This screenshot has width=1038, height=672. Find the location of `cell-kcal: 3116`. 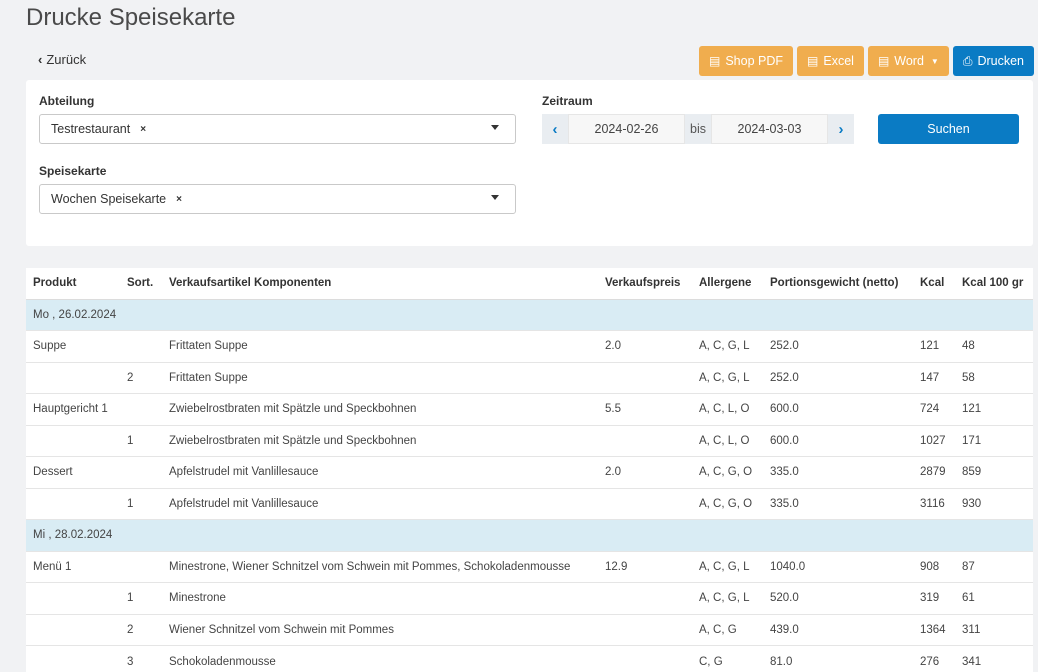

cell-kcal: 3116 is located at coordinates (934, 503).